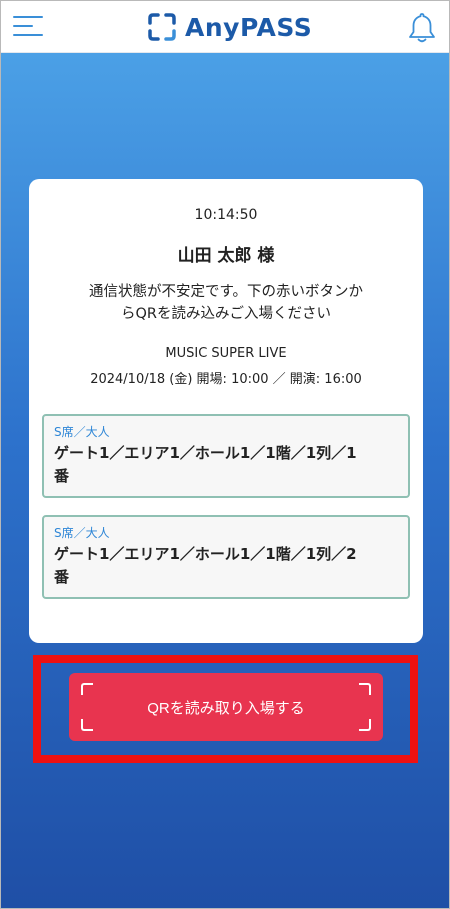 This screenshot has width=450, height=909. I want to click on app-logo: AnyPASS, so click(229, 27).